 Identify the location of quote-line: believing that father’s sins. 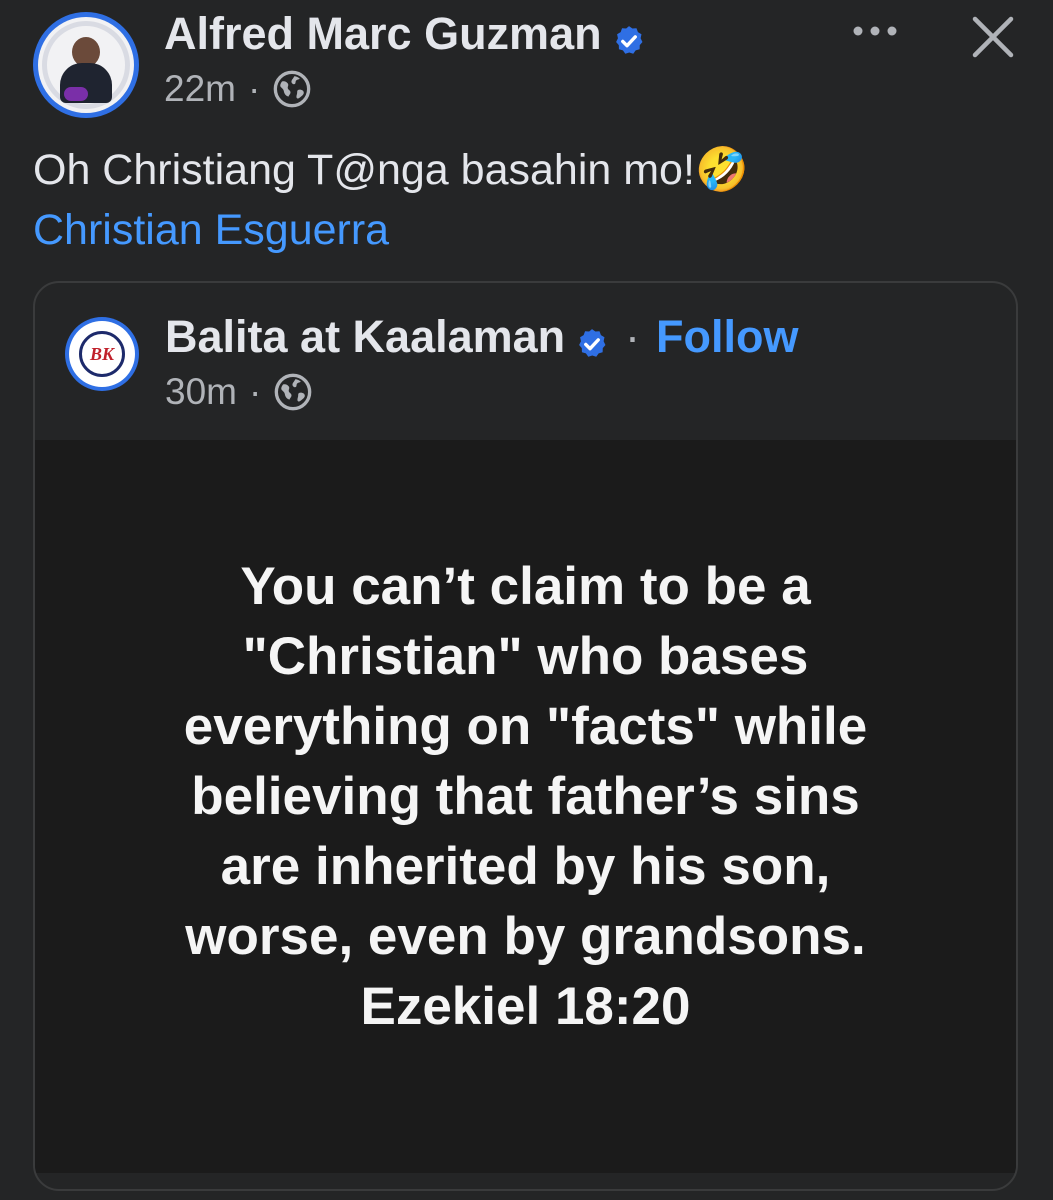
(525, 796).